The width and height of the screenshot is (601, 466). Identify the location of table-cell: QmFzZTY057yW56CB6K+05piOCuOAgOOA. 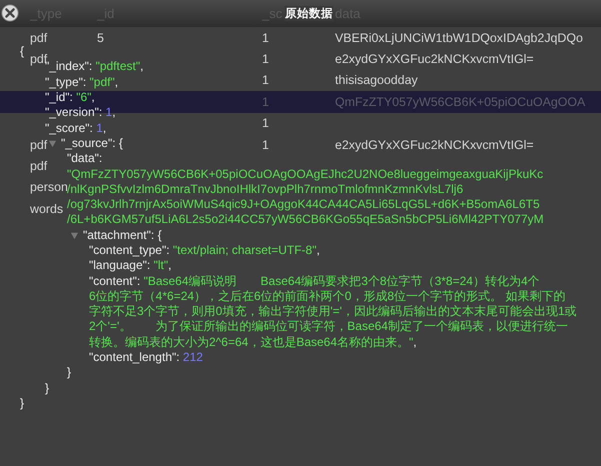
(460, 101).